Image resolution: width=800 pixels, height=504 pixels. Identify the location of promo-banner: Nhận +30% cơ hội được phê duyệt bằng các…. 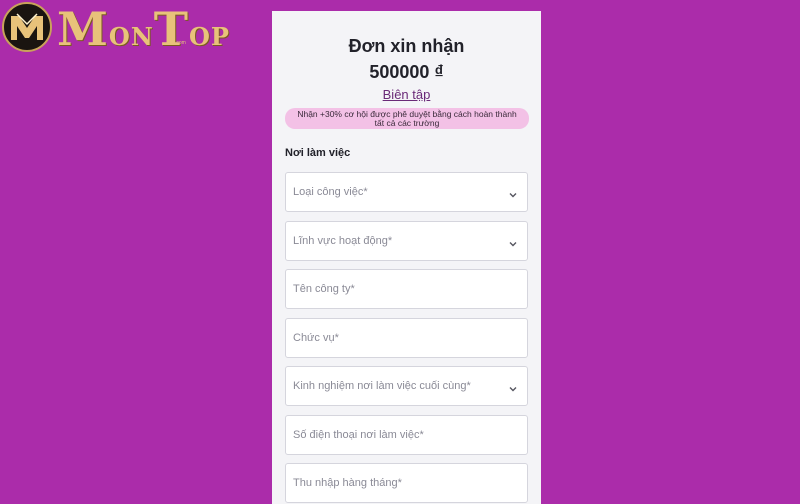
(407, 118).